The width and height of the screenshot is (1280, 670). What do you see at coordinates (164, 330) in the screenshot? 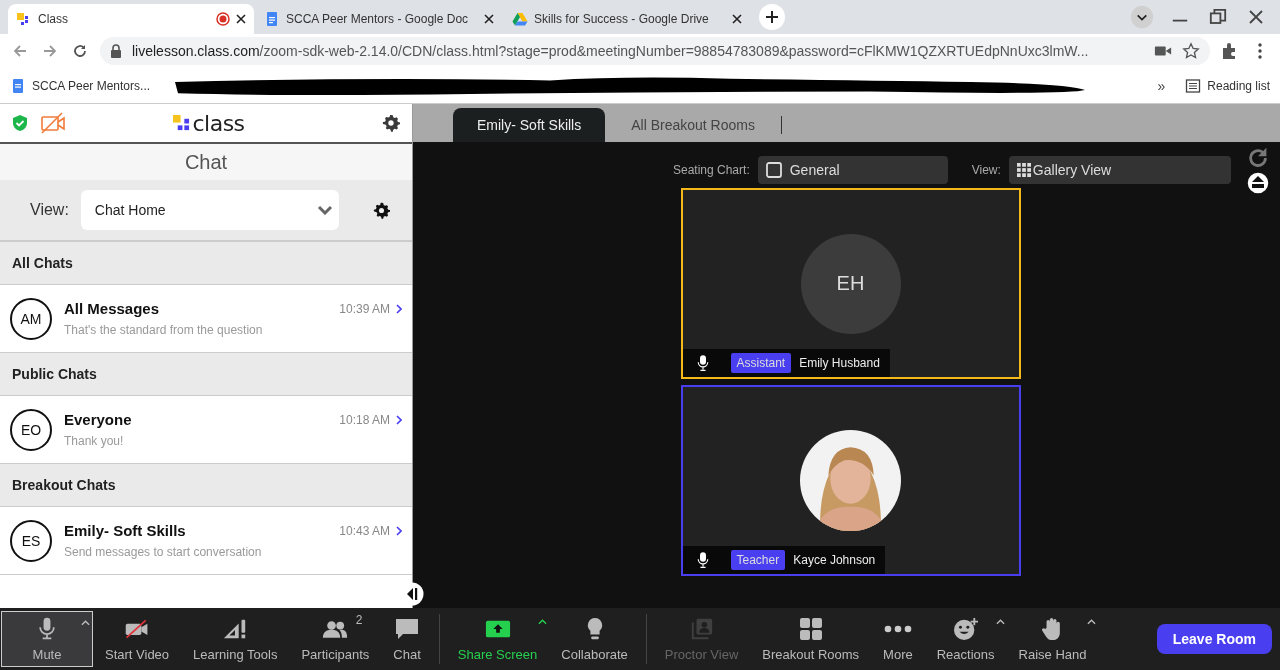
I see `chat-preview: That's the standard from the question` at bounding box center [164, 330].